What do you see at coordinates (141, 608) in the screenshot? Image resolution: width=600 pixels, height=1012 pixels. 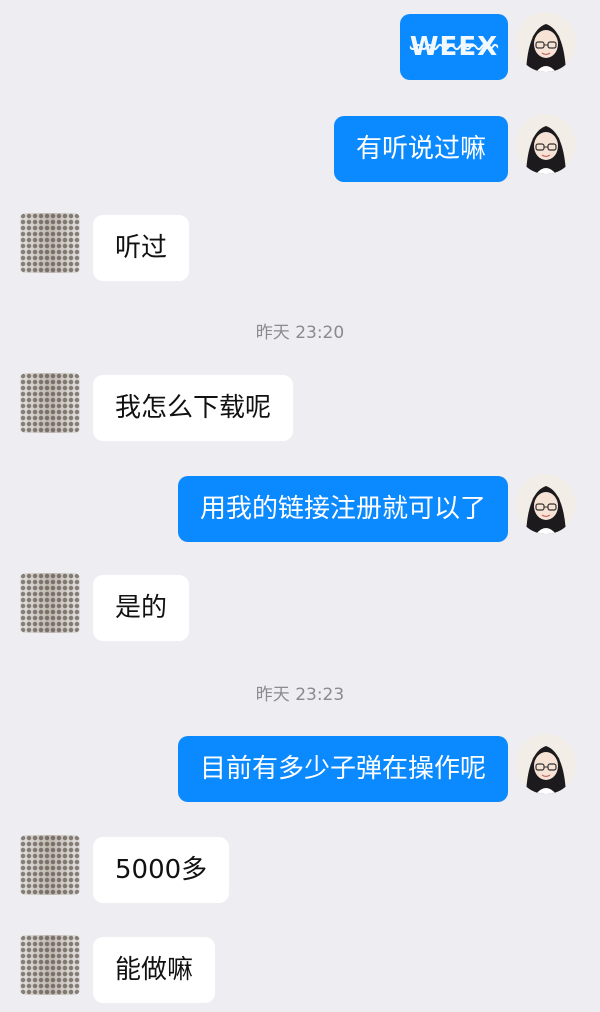 I see `message-bubble-received: 是的` at bounding box center [141, 608].